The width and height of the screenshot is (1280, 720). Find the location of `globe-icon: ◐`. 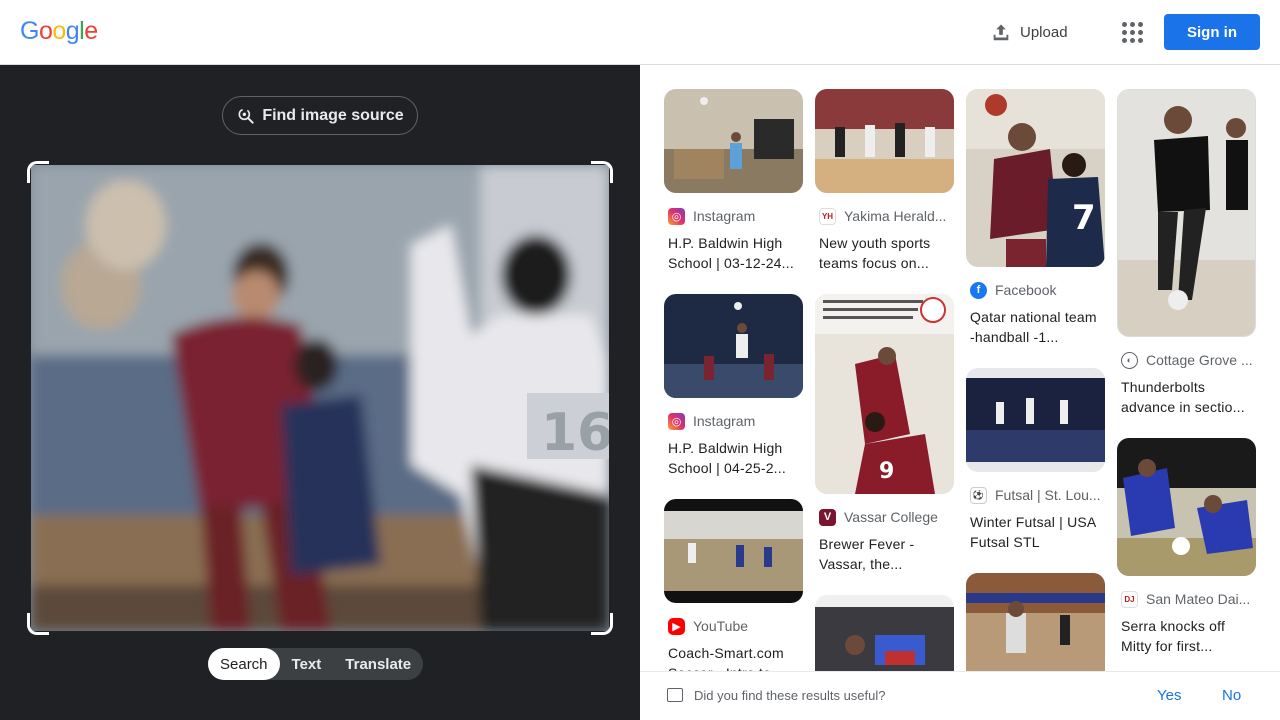

globe-icon: ◐ is located at coordinates (1129, 360).